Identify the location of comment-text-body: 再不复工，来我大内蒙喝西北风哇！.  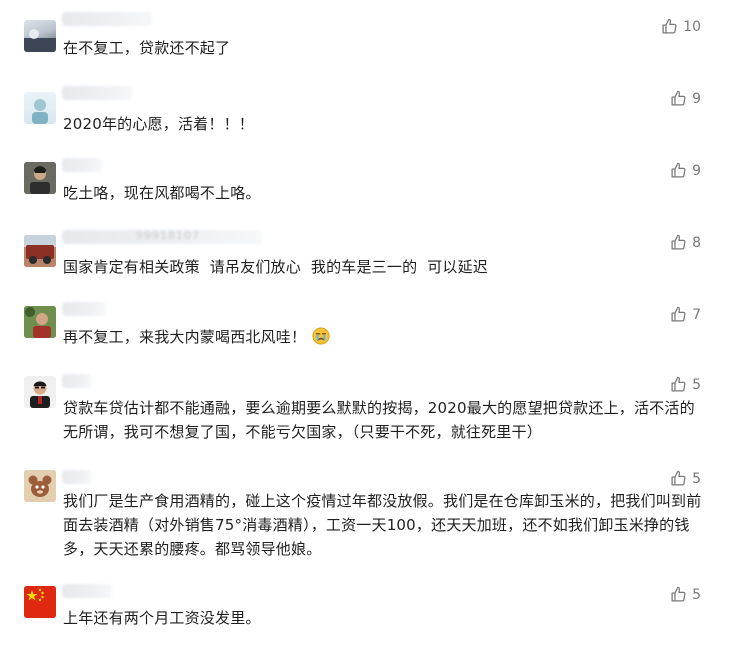
(185, 337).